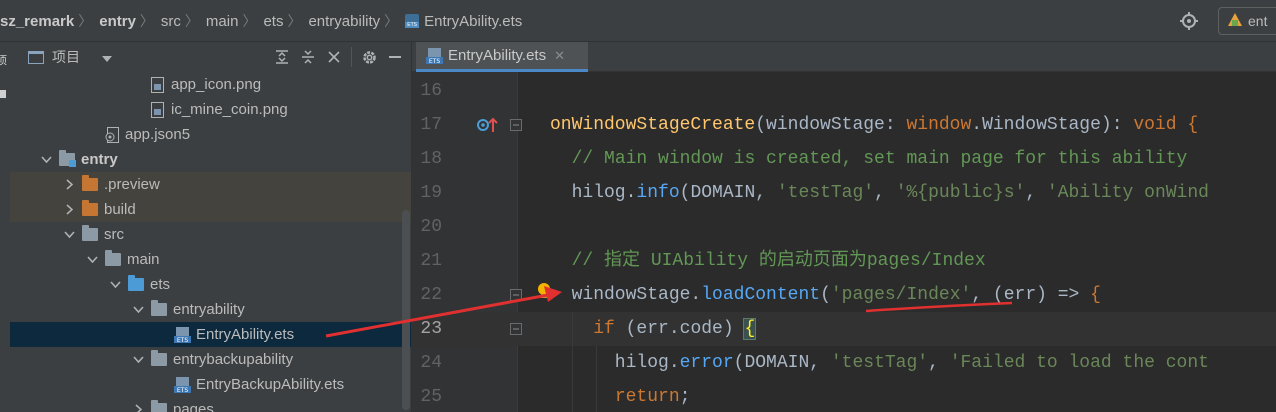 This screenshot has width=1276, height=412. What do you see at coordinates (778, 261) in the screenshot?
I see `code-text: // 指定 UIAbility 的启动页面为pages/Index` at bounding box center [778, 261].